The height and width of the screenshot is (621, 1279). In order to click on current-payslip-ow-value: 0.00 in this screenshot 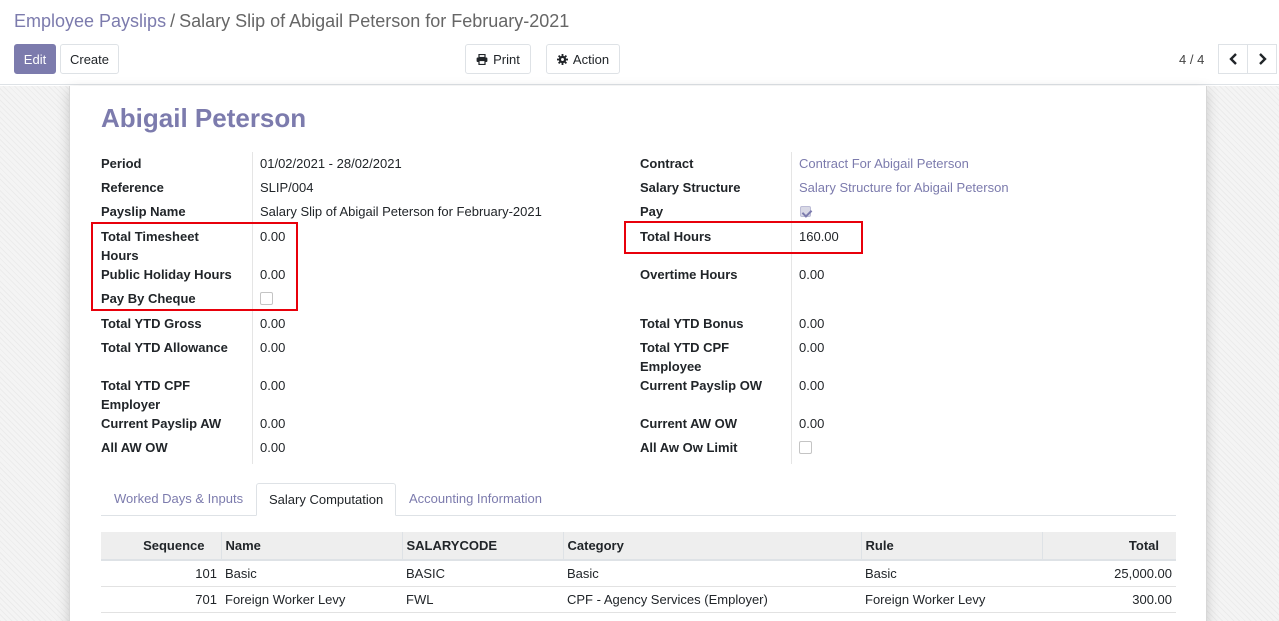, I will do `click(812, 385)`.